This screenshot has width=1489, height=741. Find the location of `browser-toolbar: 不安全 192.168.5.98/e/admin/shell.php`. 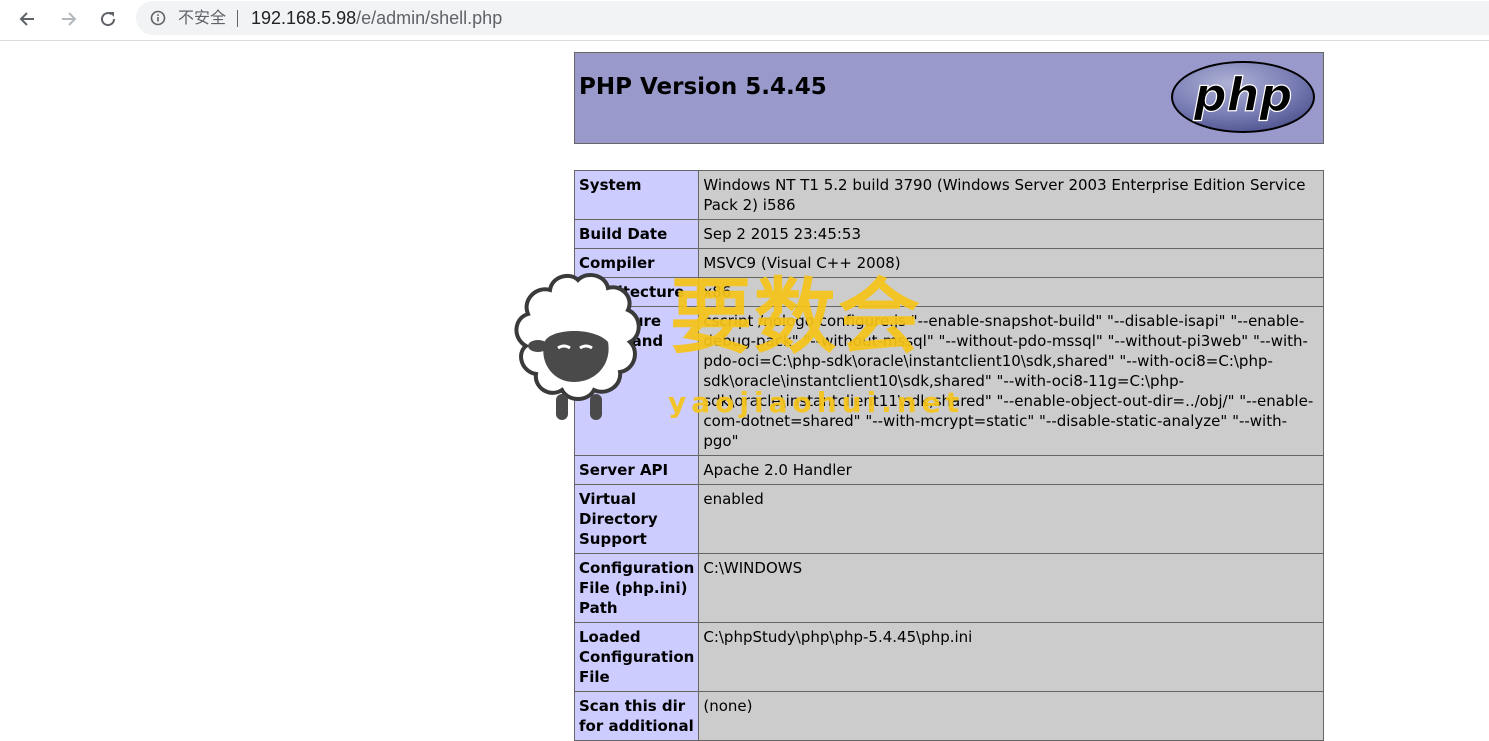

browser-toolbar: 不安全 192.168.5.98/e/admin/shell.php is located at coordinates (744, 20).